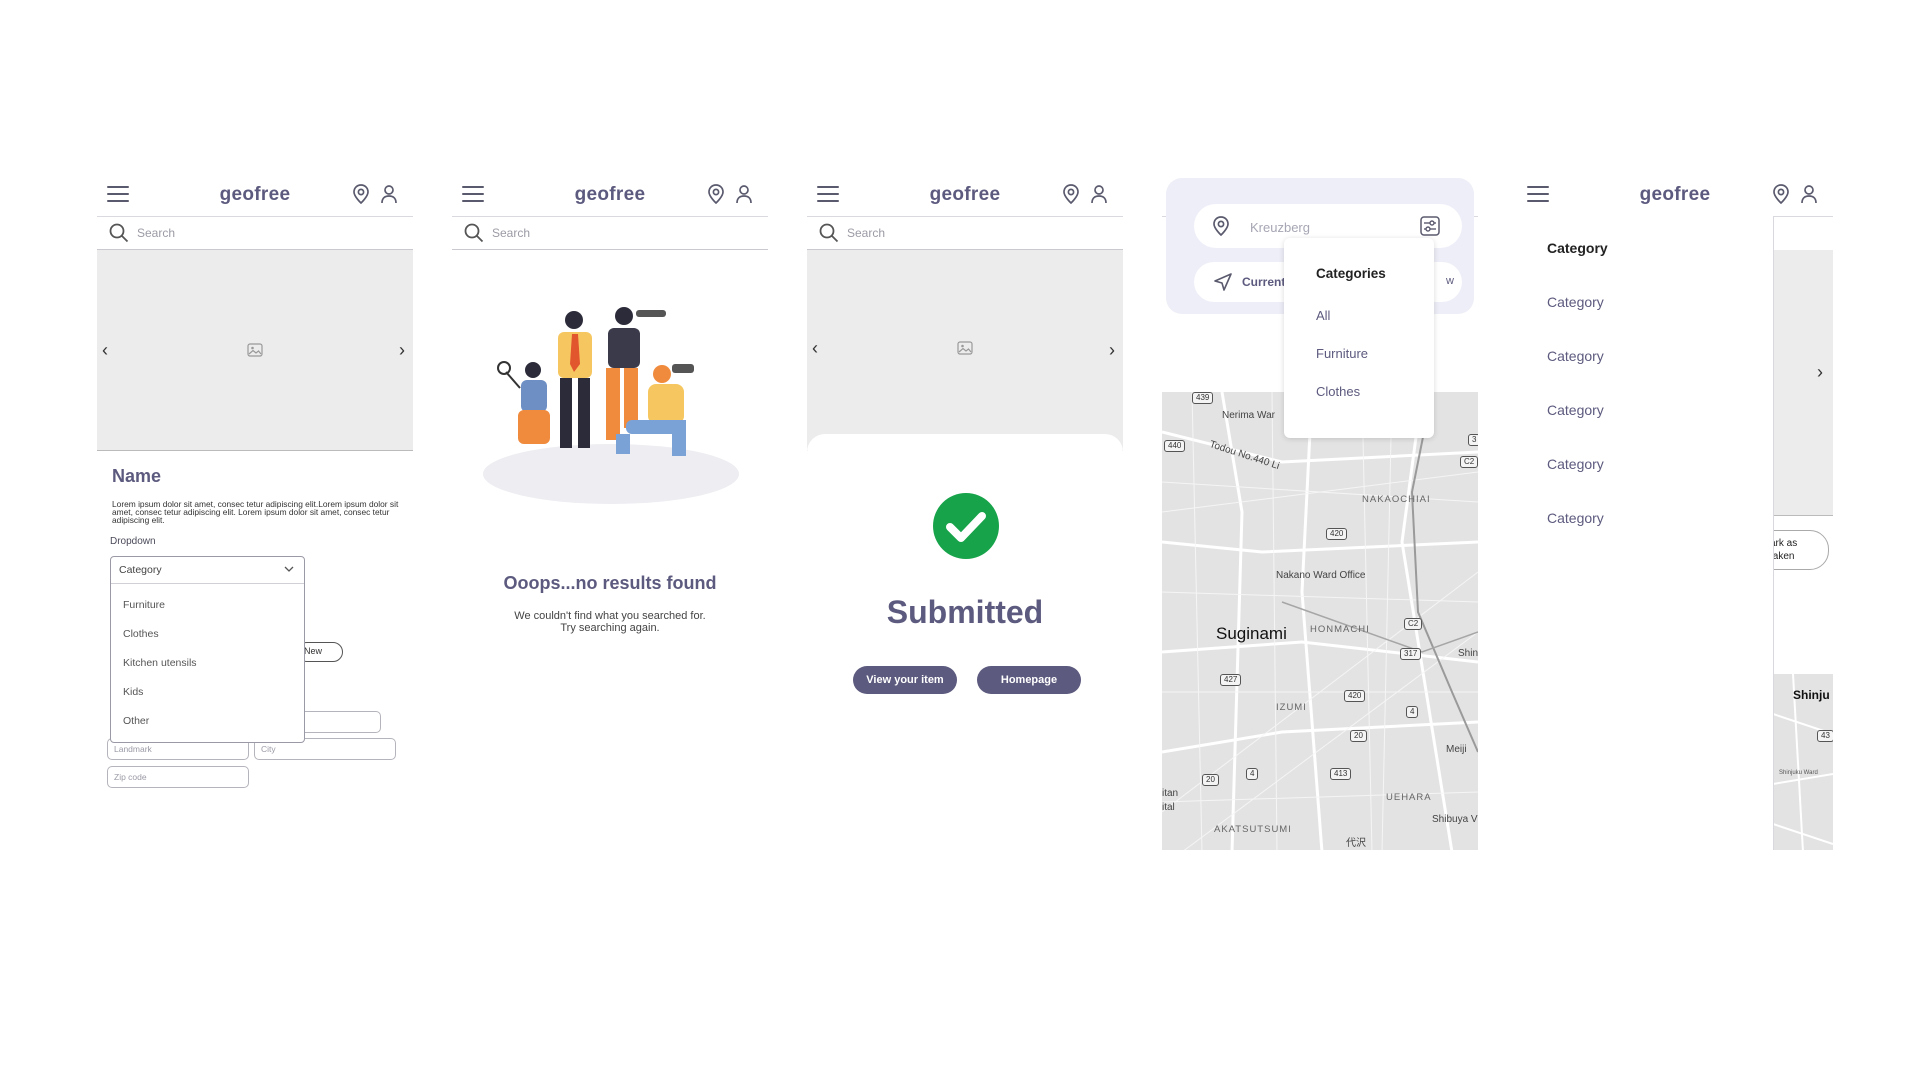  Describe the element at coordinates (1341, 774) in the screenshot. I see `road-shield: 413` at that location.